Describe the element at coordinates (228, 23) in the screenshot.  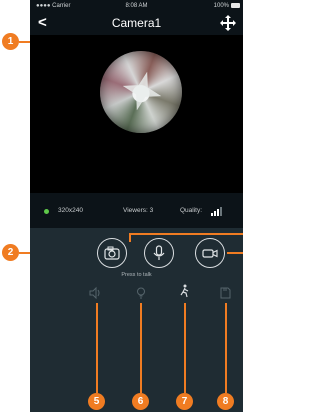
I see `move-arrows-icon` at that location.